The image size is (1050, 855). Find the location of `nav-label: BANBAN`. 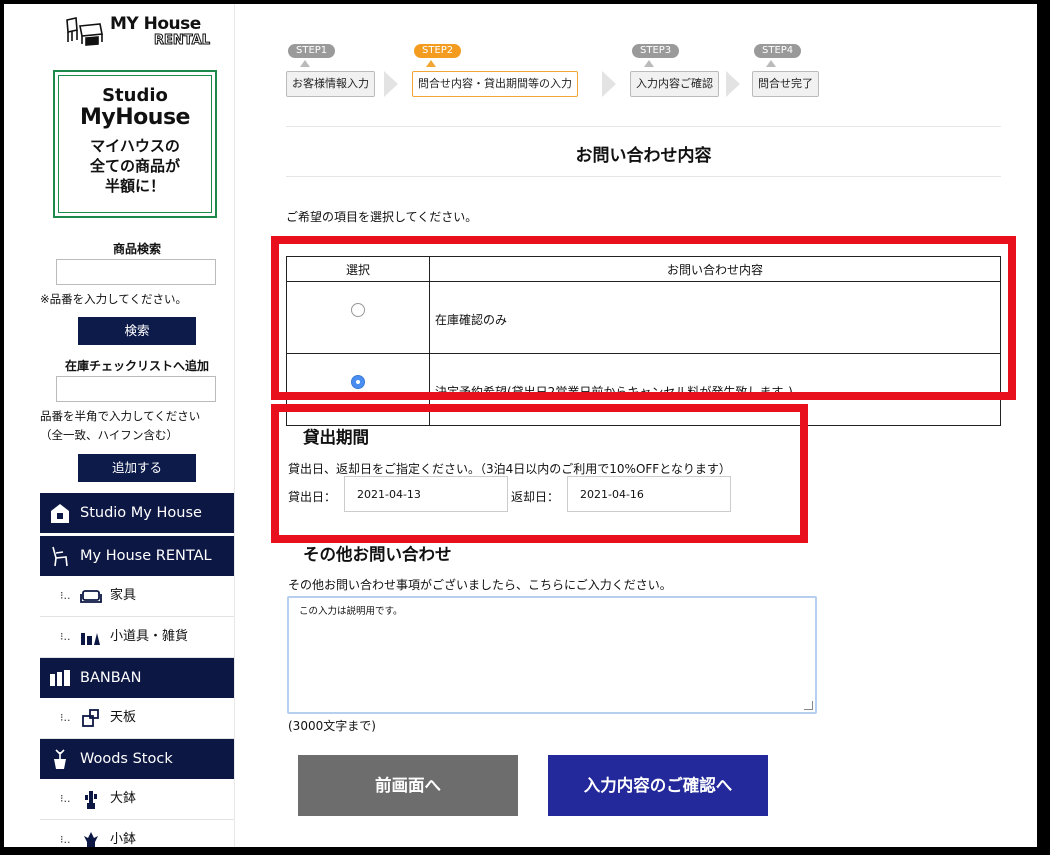

nav-label: BANBAN is located at coordinates (111, 678).